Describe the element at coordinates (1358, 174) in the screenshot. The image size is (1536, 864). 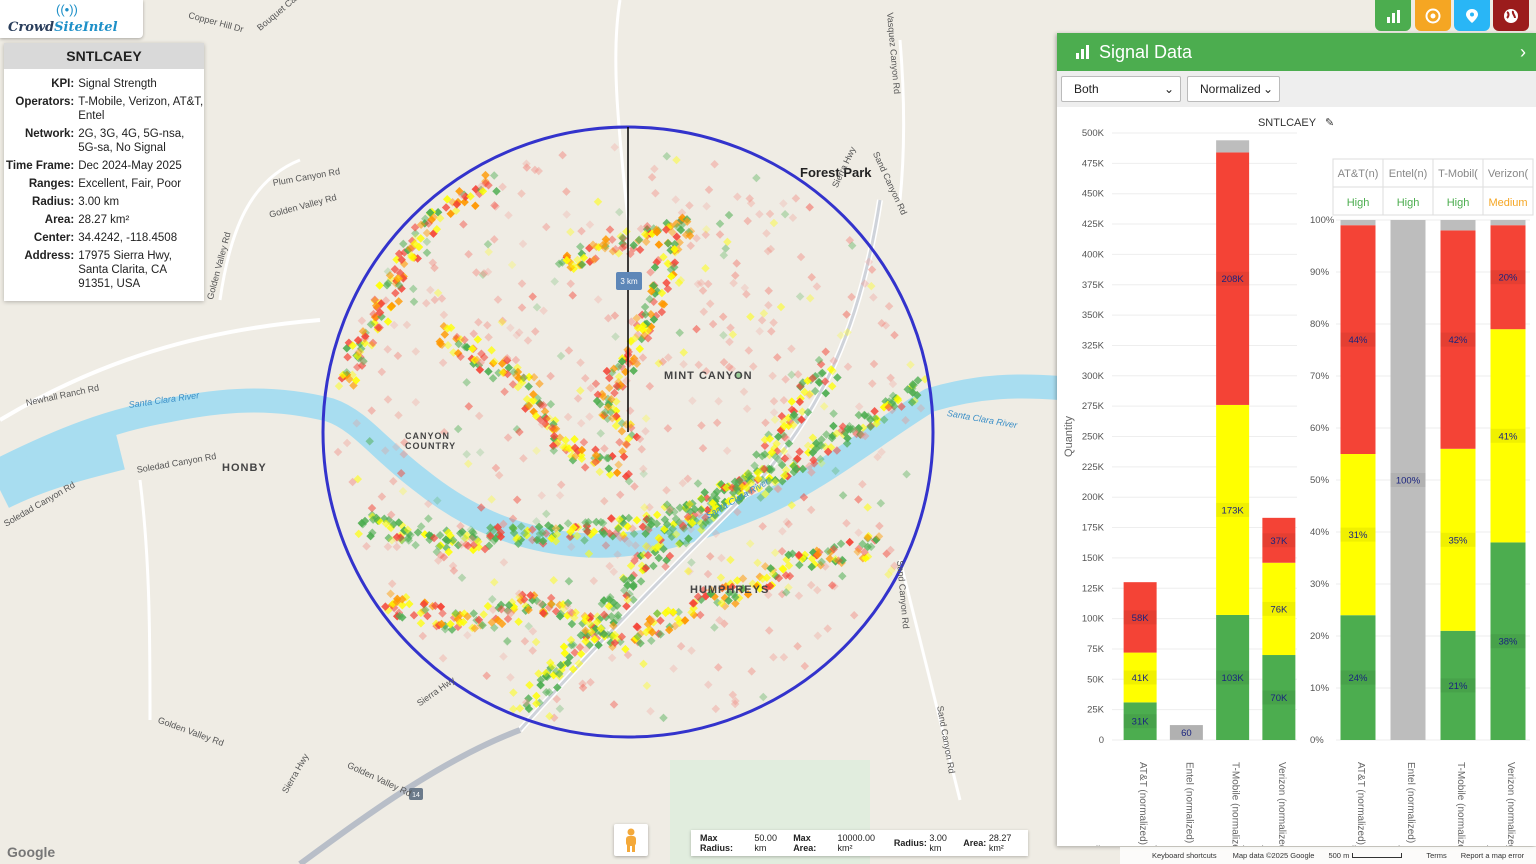
I see `column-header: AT&T(n)` at that location.